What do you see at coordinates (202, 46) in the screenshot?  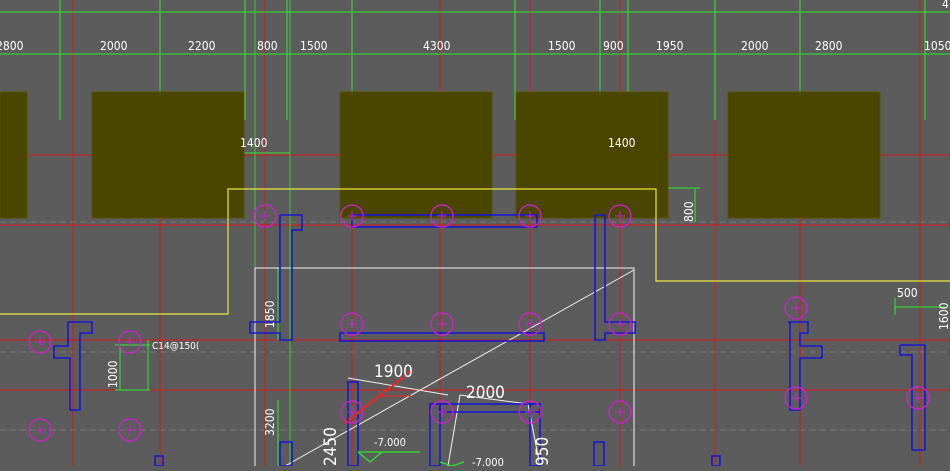 I see `dim-text-top: 2200` at bounding box center [202, 46].